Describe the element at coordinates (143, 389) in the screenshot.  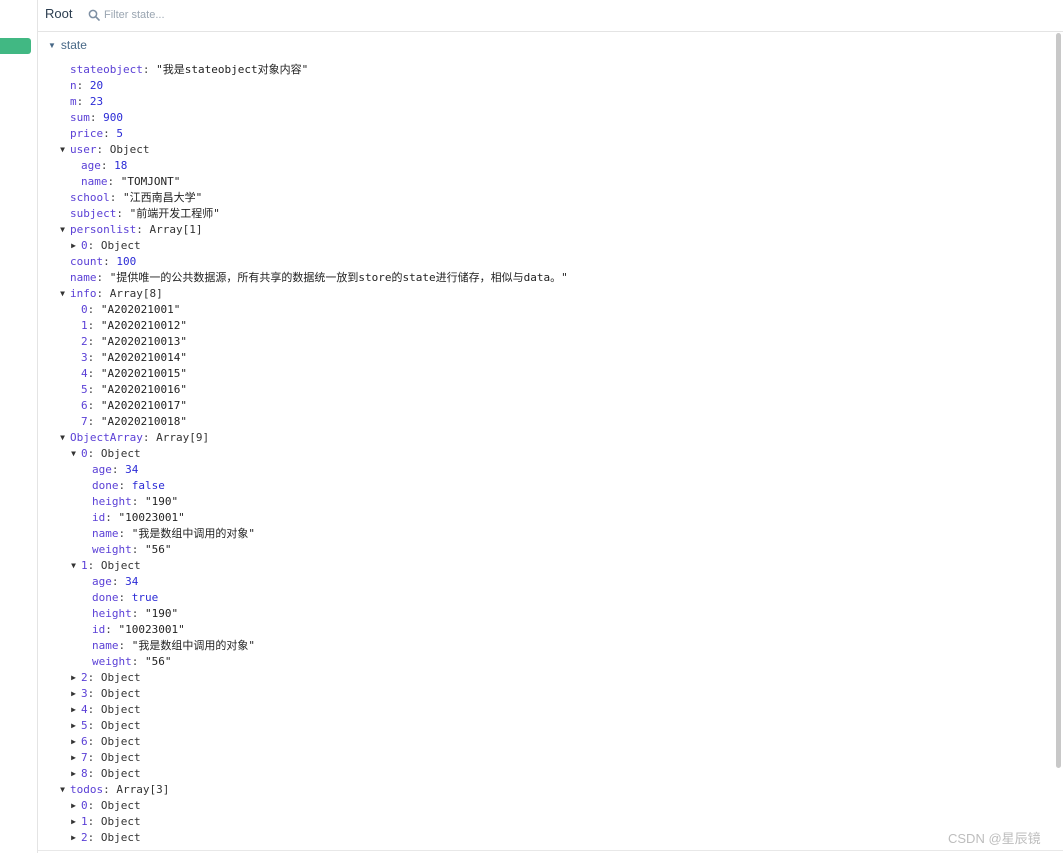
I see `state-value: "A2020210016"` at that location.